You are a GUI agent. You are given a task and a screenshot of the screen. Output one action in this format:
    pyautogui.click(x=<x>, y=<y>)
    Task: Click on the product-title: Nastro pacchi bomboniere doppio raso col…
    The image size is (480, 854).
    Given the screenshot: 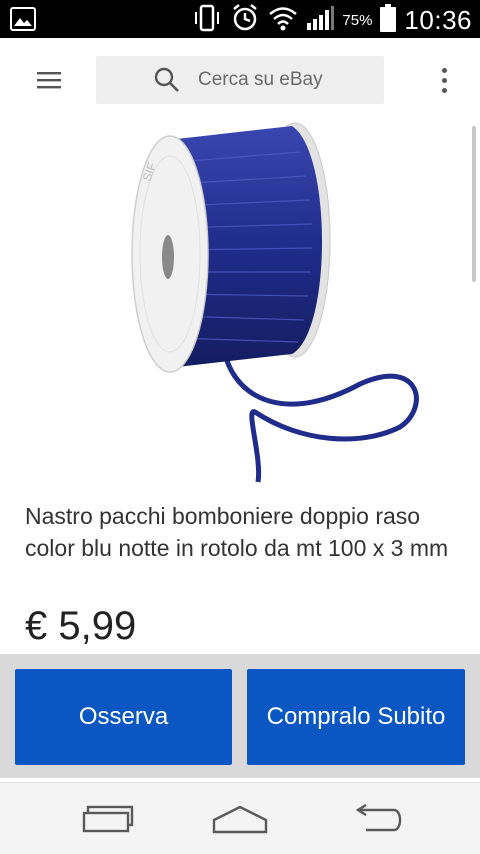 What is the action you would take?
    pyautogui.click(x=237, y=532)
    